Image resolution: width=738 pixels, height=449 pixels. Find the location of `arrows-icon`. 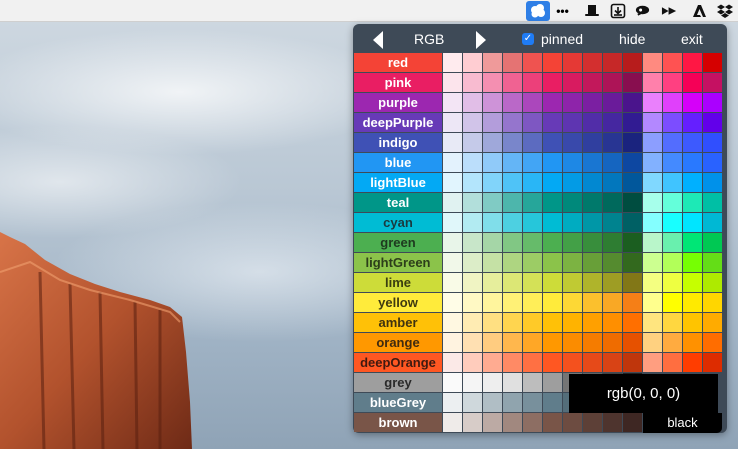

arrows-icon is located at coordinates (669, 11).